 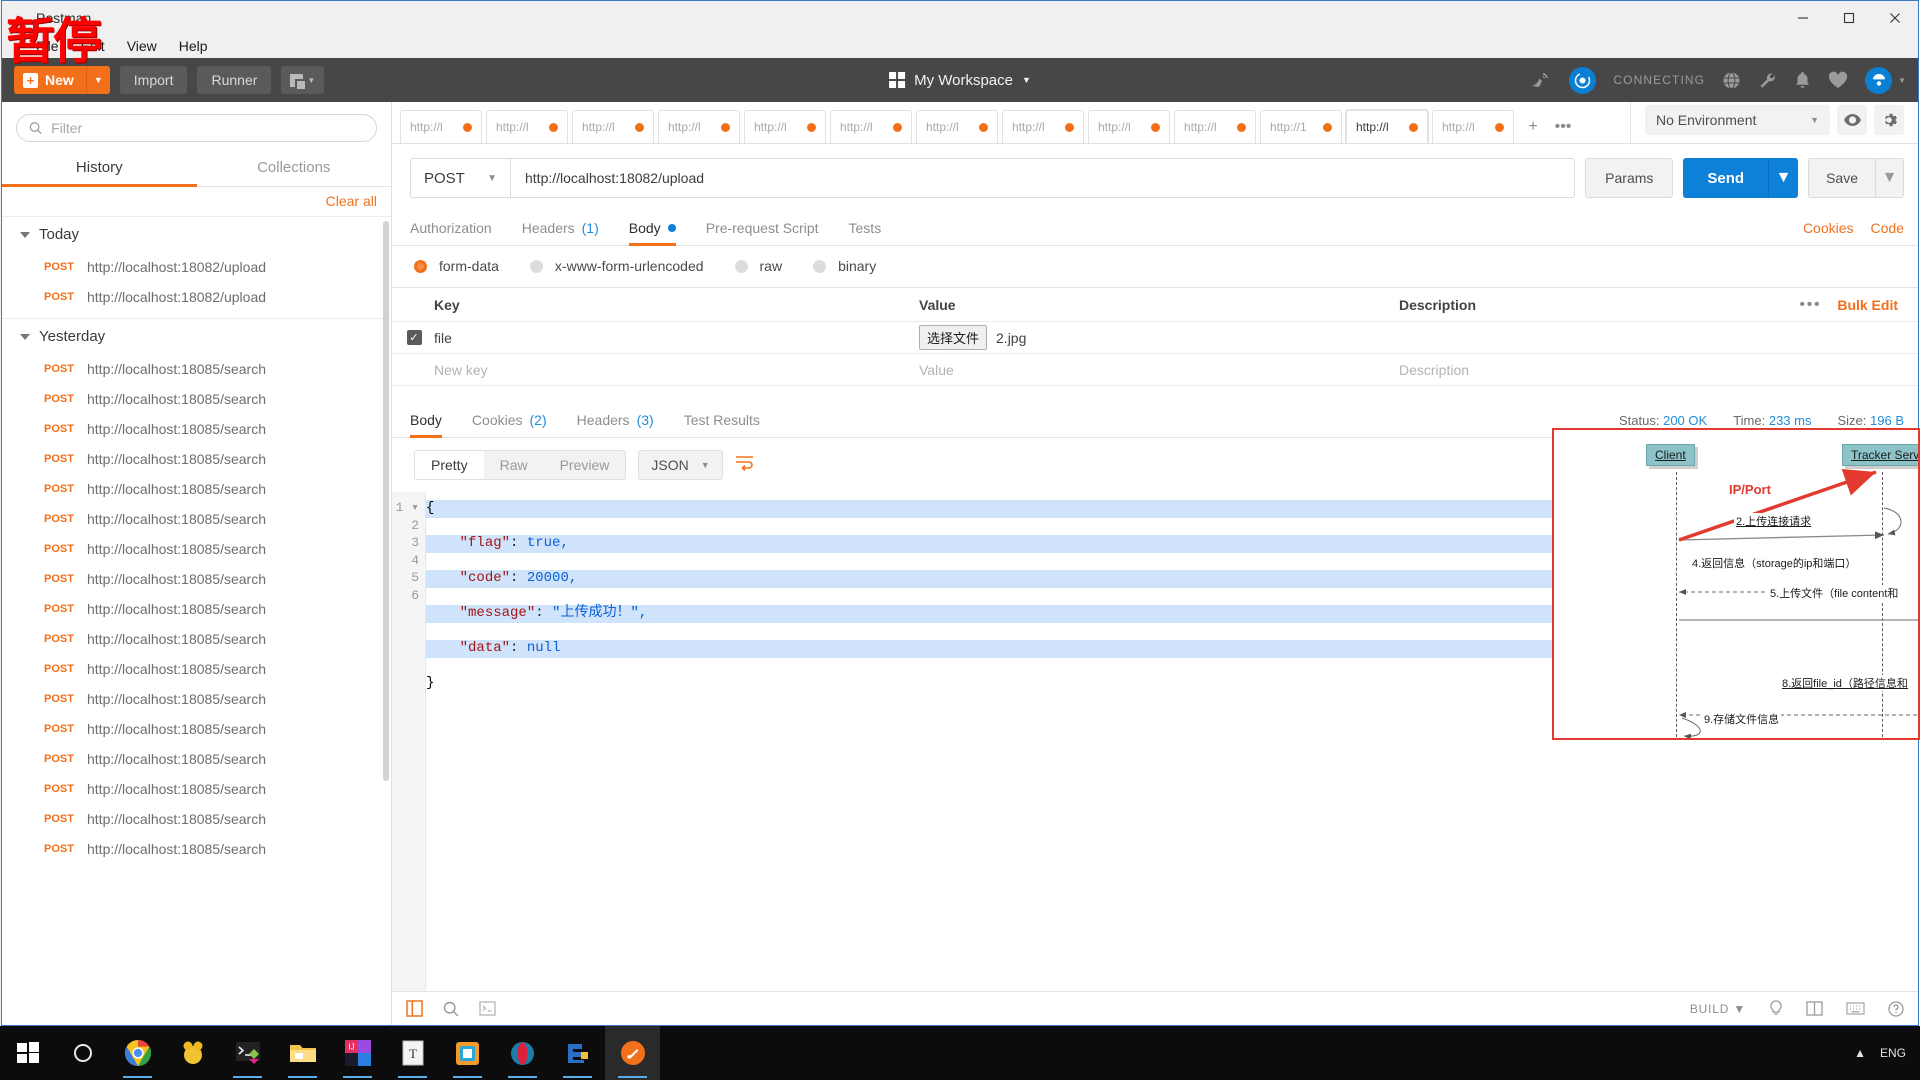 I want to click on bulk-edit-button: Bulk Edit, so click(x=1867, y=305).